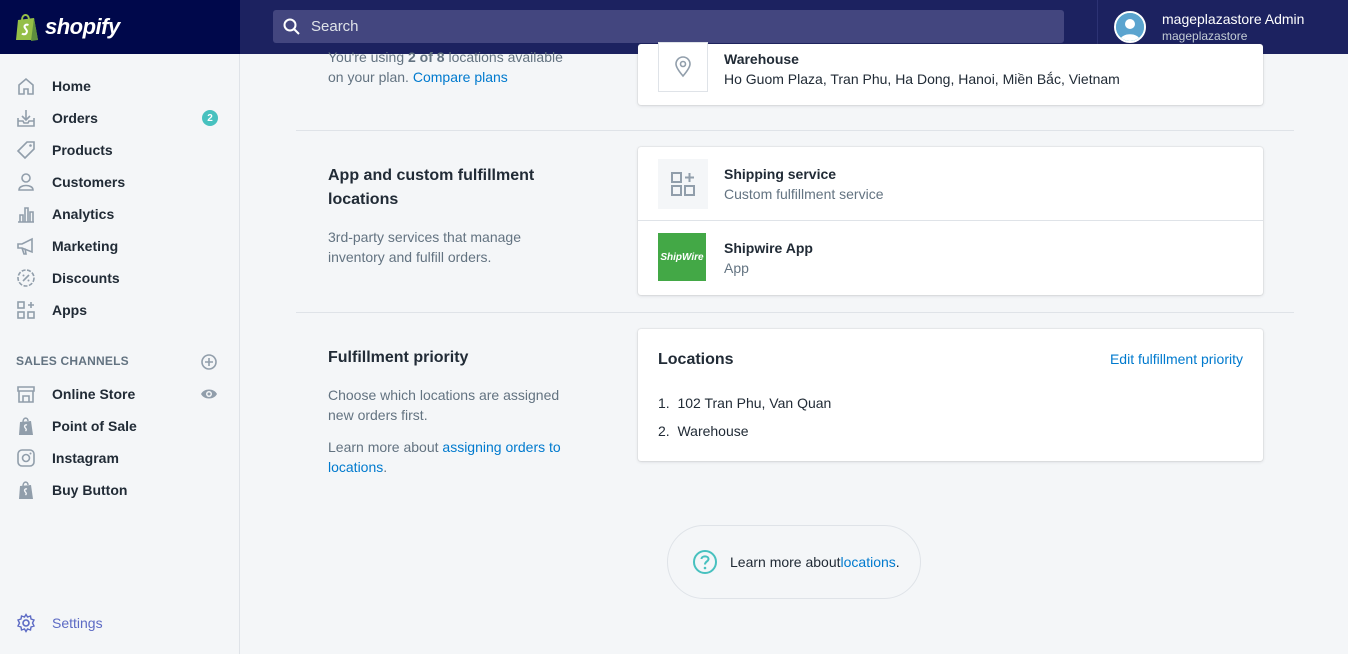 This screenshot has width=1348, height=654. What do you see at coordinates (460, 77) in the screenshot?
I see `compare-plans-link: Compare plans` at bounding box center [460, 77].